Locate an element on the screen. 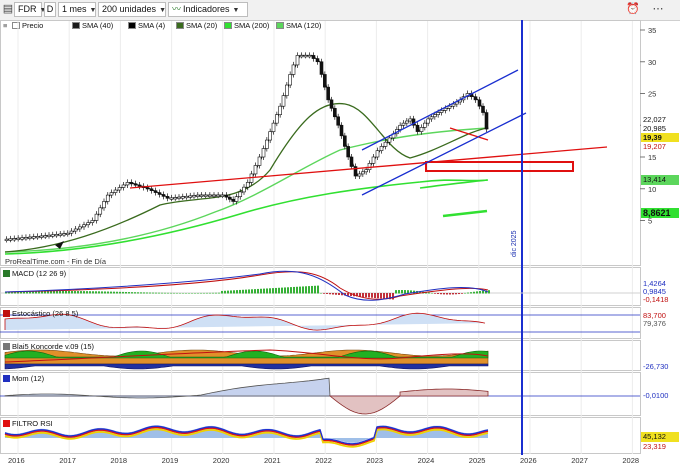 Image resolution: width=680 pixels, height=465 pixels. stochastic-label: Estocástico (26 8 5) is located at coordinates (40, 313).